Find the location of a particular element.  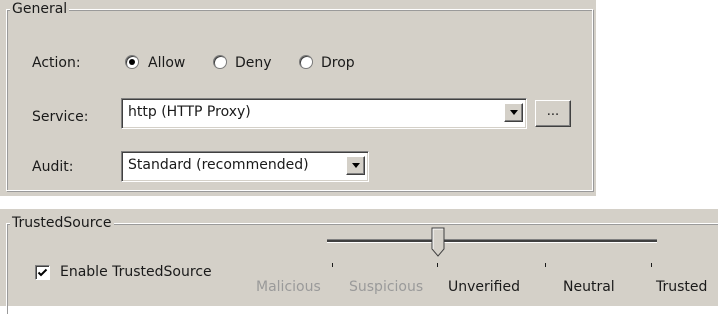

enable-checkbox-box is located at coordinates (42, 272).